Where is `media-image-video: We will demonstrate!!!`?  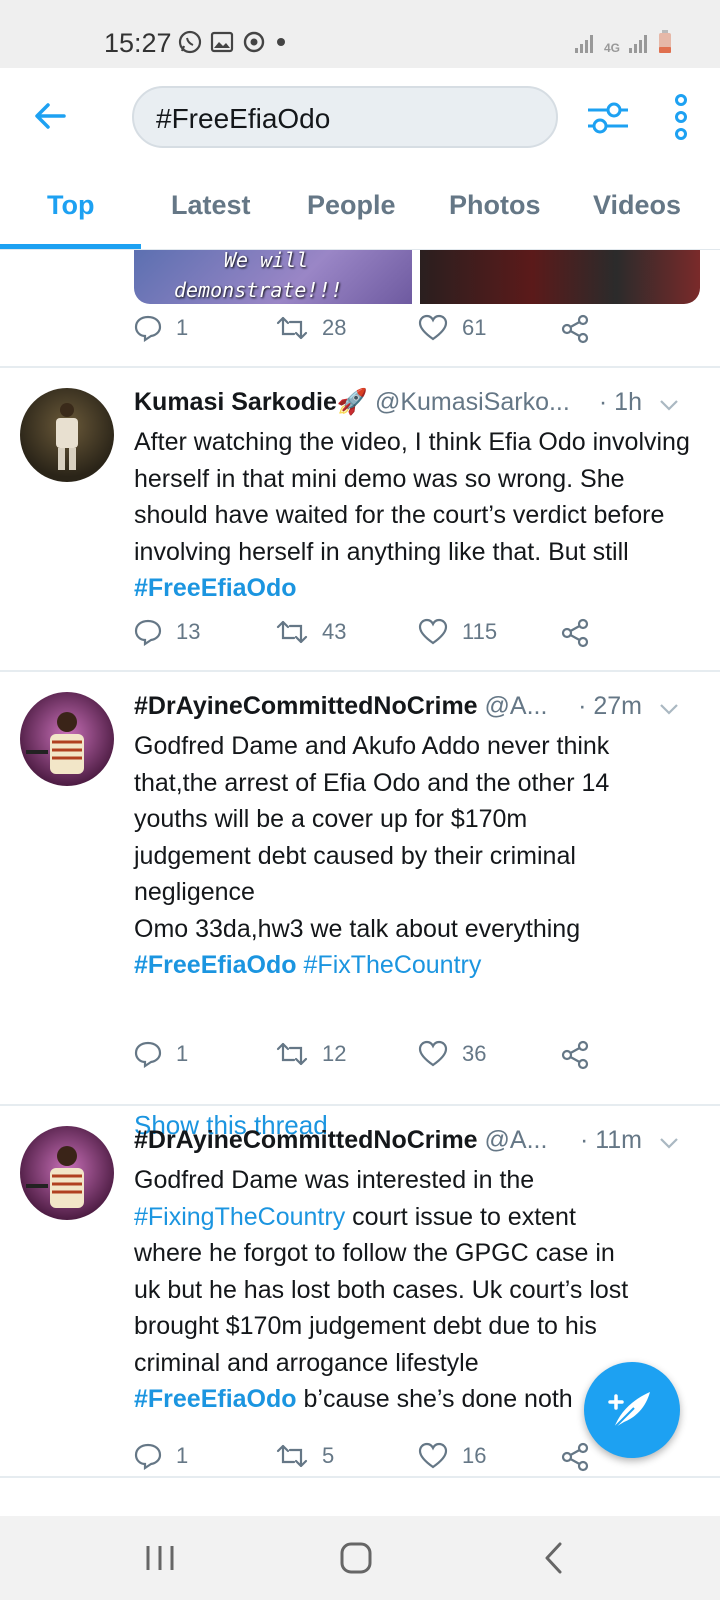
media-image-video: We will demonstrate!!! is located at coordinates (273, 277).